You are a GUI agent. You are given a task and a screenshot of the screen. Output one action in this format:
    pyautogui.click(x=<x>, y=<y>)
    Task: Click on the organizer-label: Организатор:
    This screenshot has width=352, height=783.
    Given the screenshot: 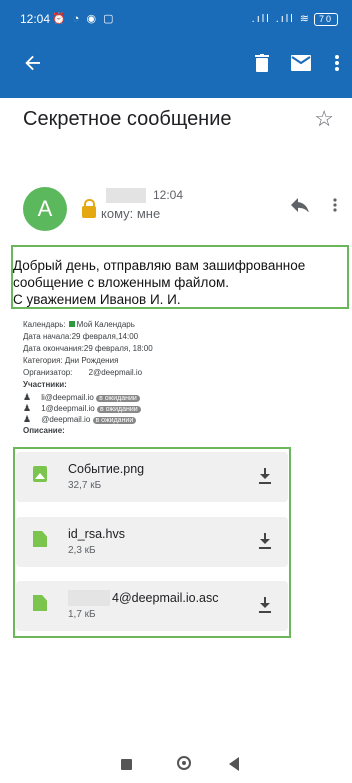 What is the action you would take?
    pyautogui.click(x=48, y=372)
    